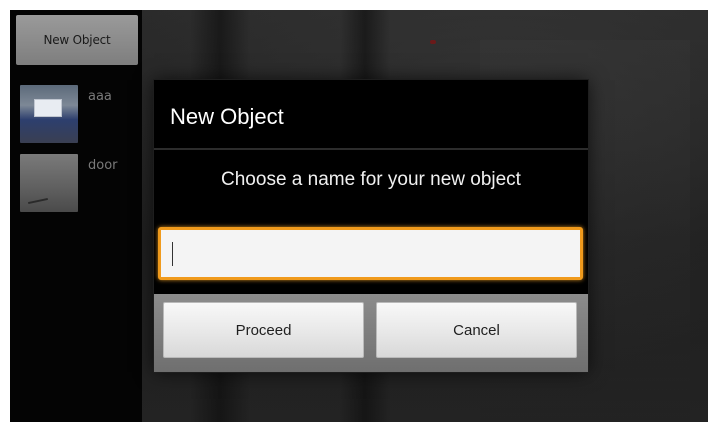 The width and height of the screenshot is (716, 432). What do you see at coordinates (172, 254) in the screenshot?
I see `text-cursor` at bounding box center [172, 254].